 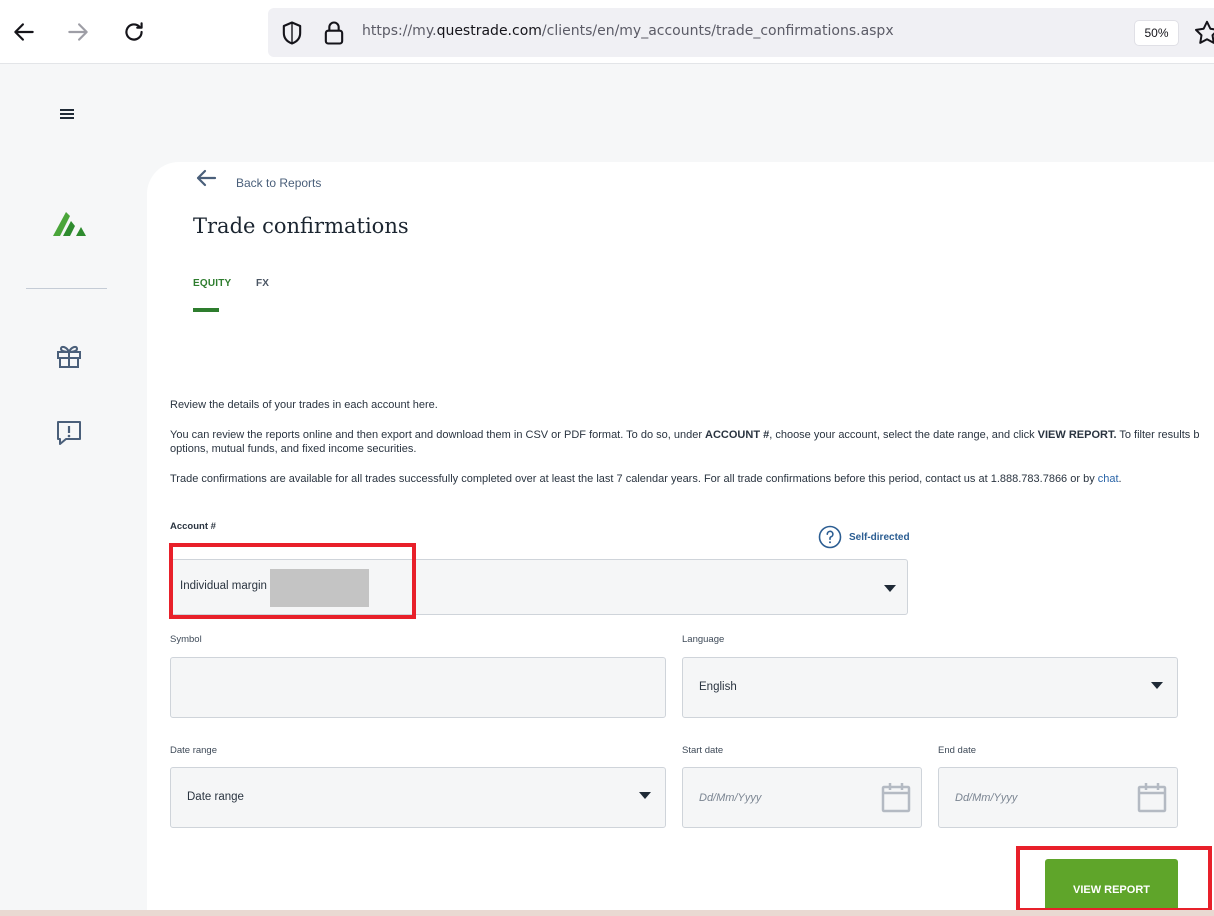 What do you see at coordinates (262, 283) in the screenshot?
I see `tab-fx: FX` at bounding box center [262, 283].